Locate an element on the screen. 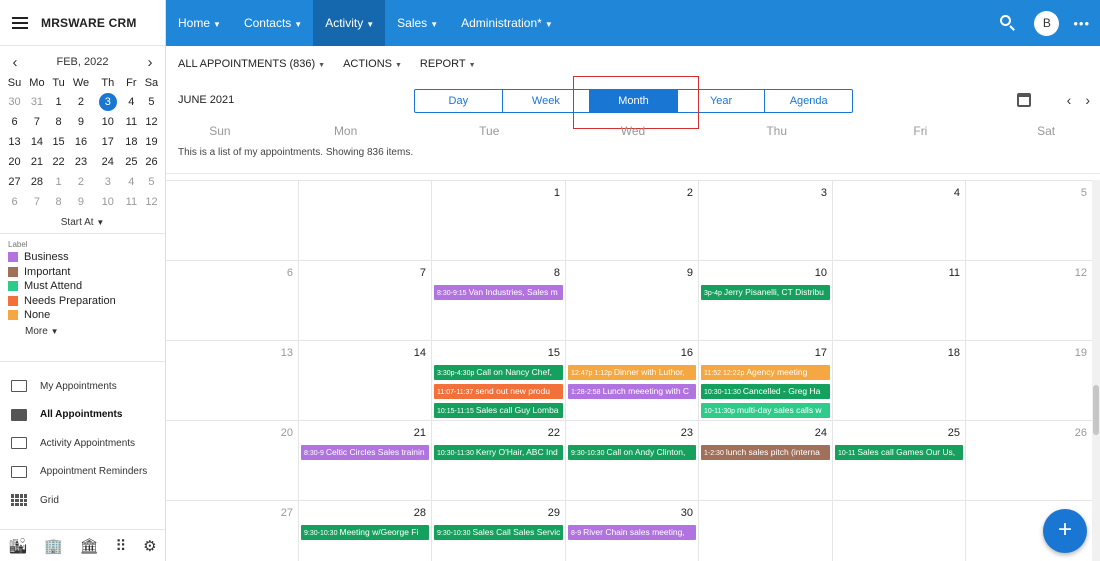 Image resolution: width=1100 pixels, height=561 pixels. day-cell: 11 is located at coordinates (899, 301).